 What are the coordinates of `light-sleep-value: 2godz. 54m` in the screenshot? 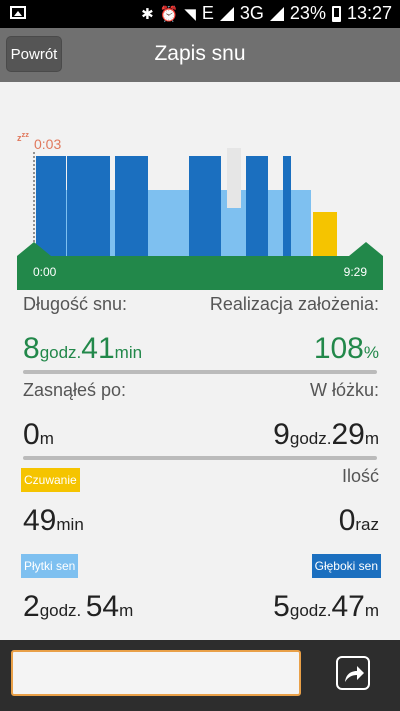 It's located at (78, 607).